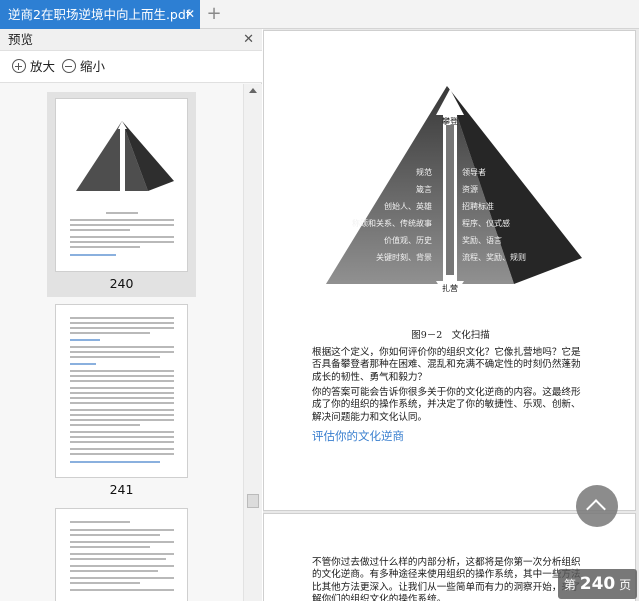  I want to click on plus-icon: +, so click(214, 14).